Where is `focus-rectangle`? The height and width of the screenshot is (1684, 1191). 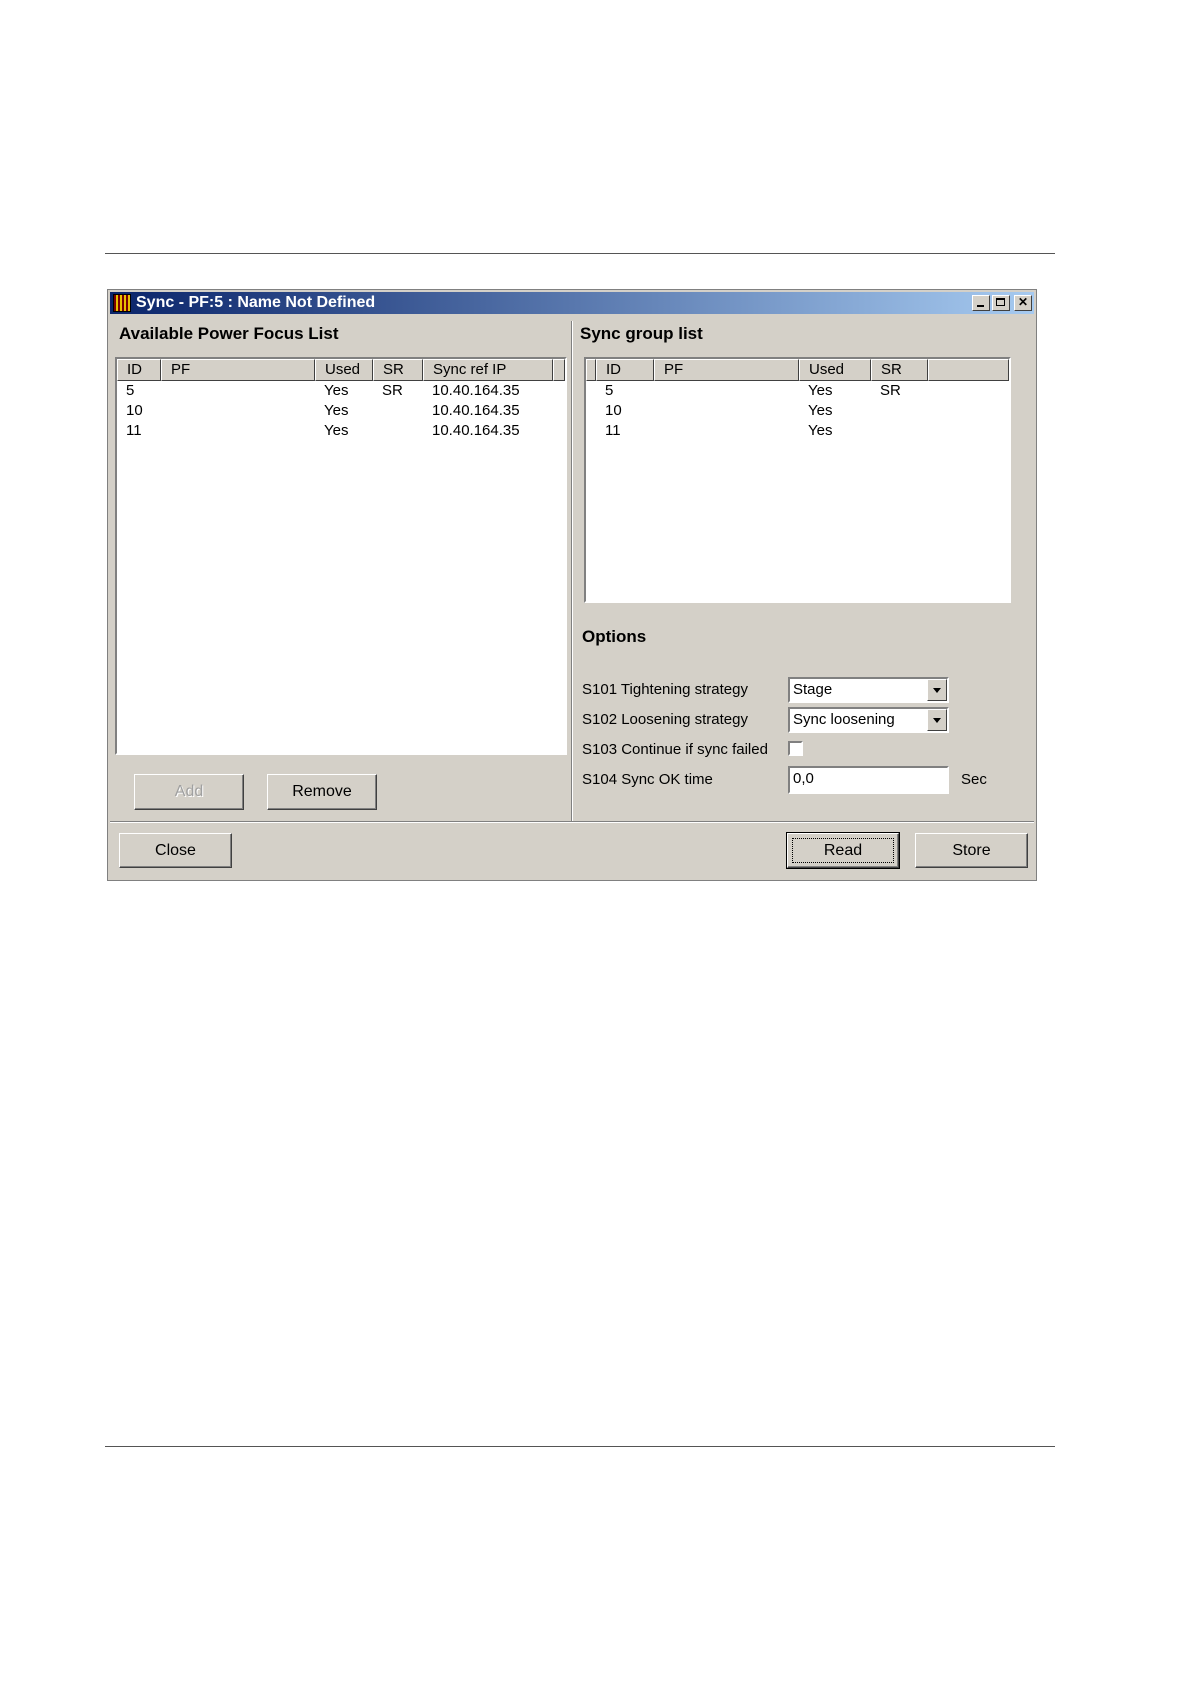
focus-rectangle is located at coordinates (843, 850).